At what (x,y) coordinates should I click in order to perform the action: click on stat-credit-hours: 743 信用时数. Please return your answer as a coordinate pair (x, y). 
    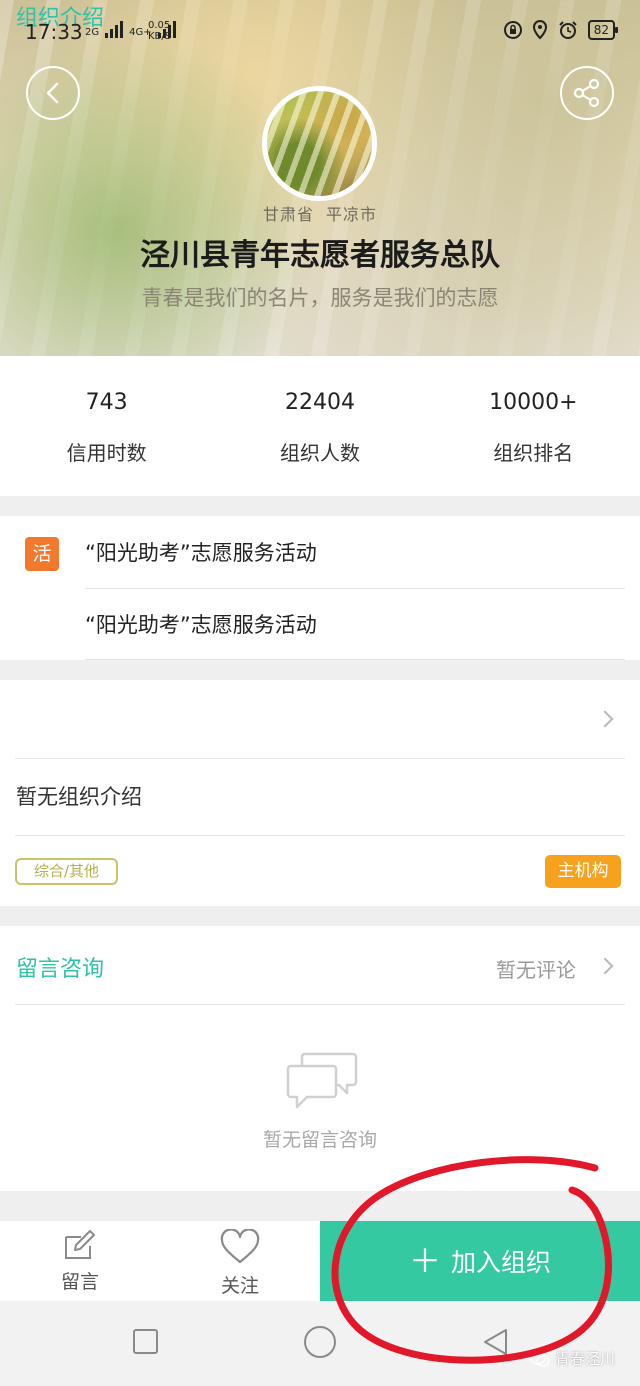
    Looking at the image, I should click on (106, 426).